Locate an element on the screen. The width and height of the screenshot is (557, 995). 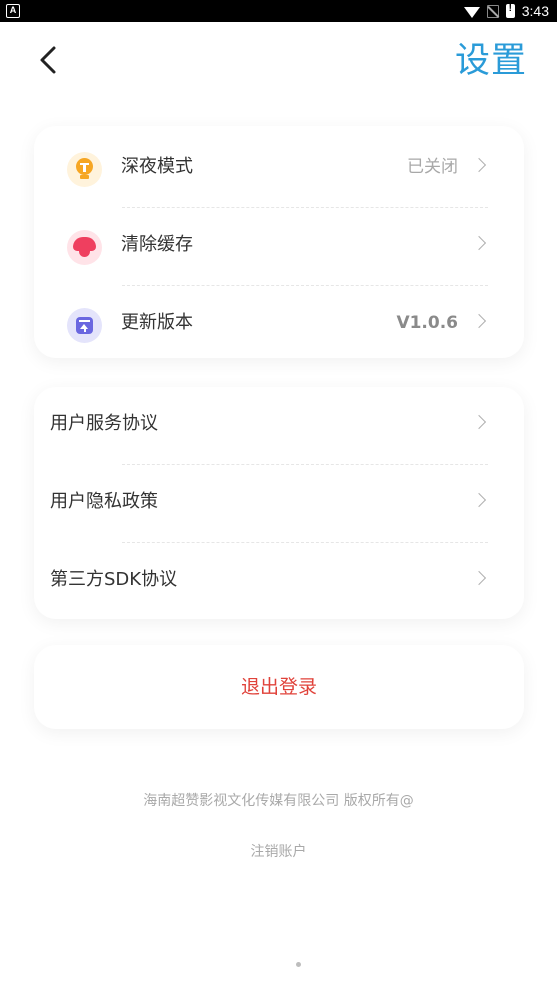
logout-button: 退出登录 is located at coordinates (279, 687).